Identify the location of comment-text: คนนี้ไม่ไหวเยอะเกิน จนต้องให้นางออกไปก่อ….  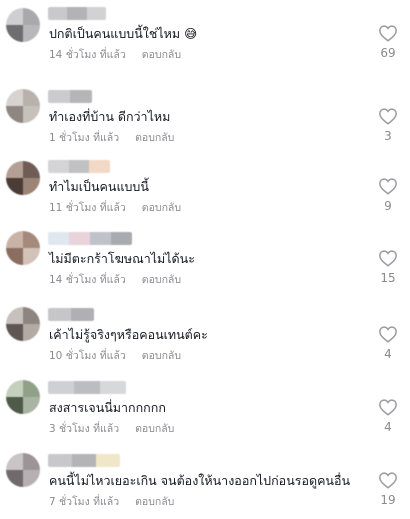
(200, 480).